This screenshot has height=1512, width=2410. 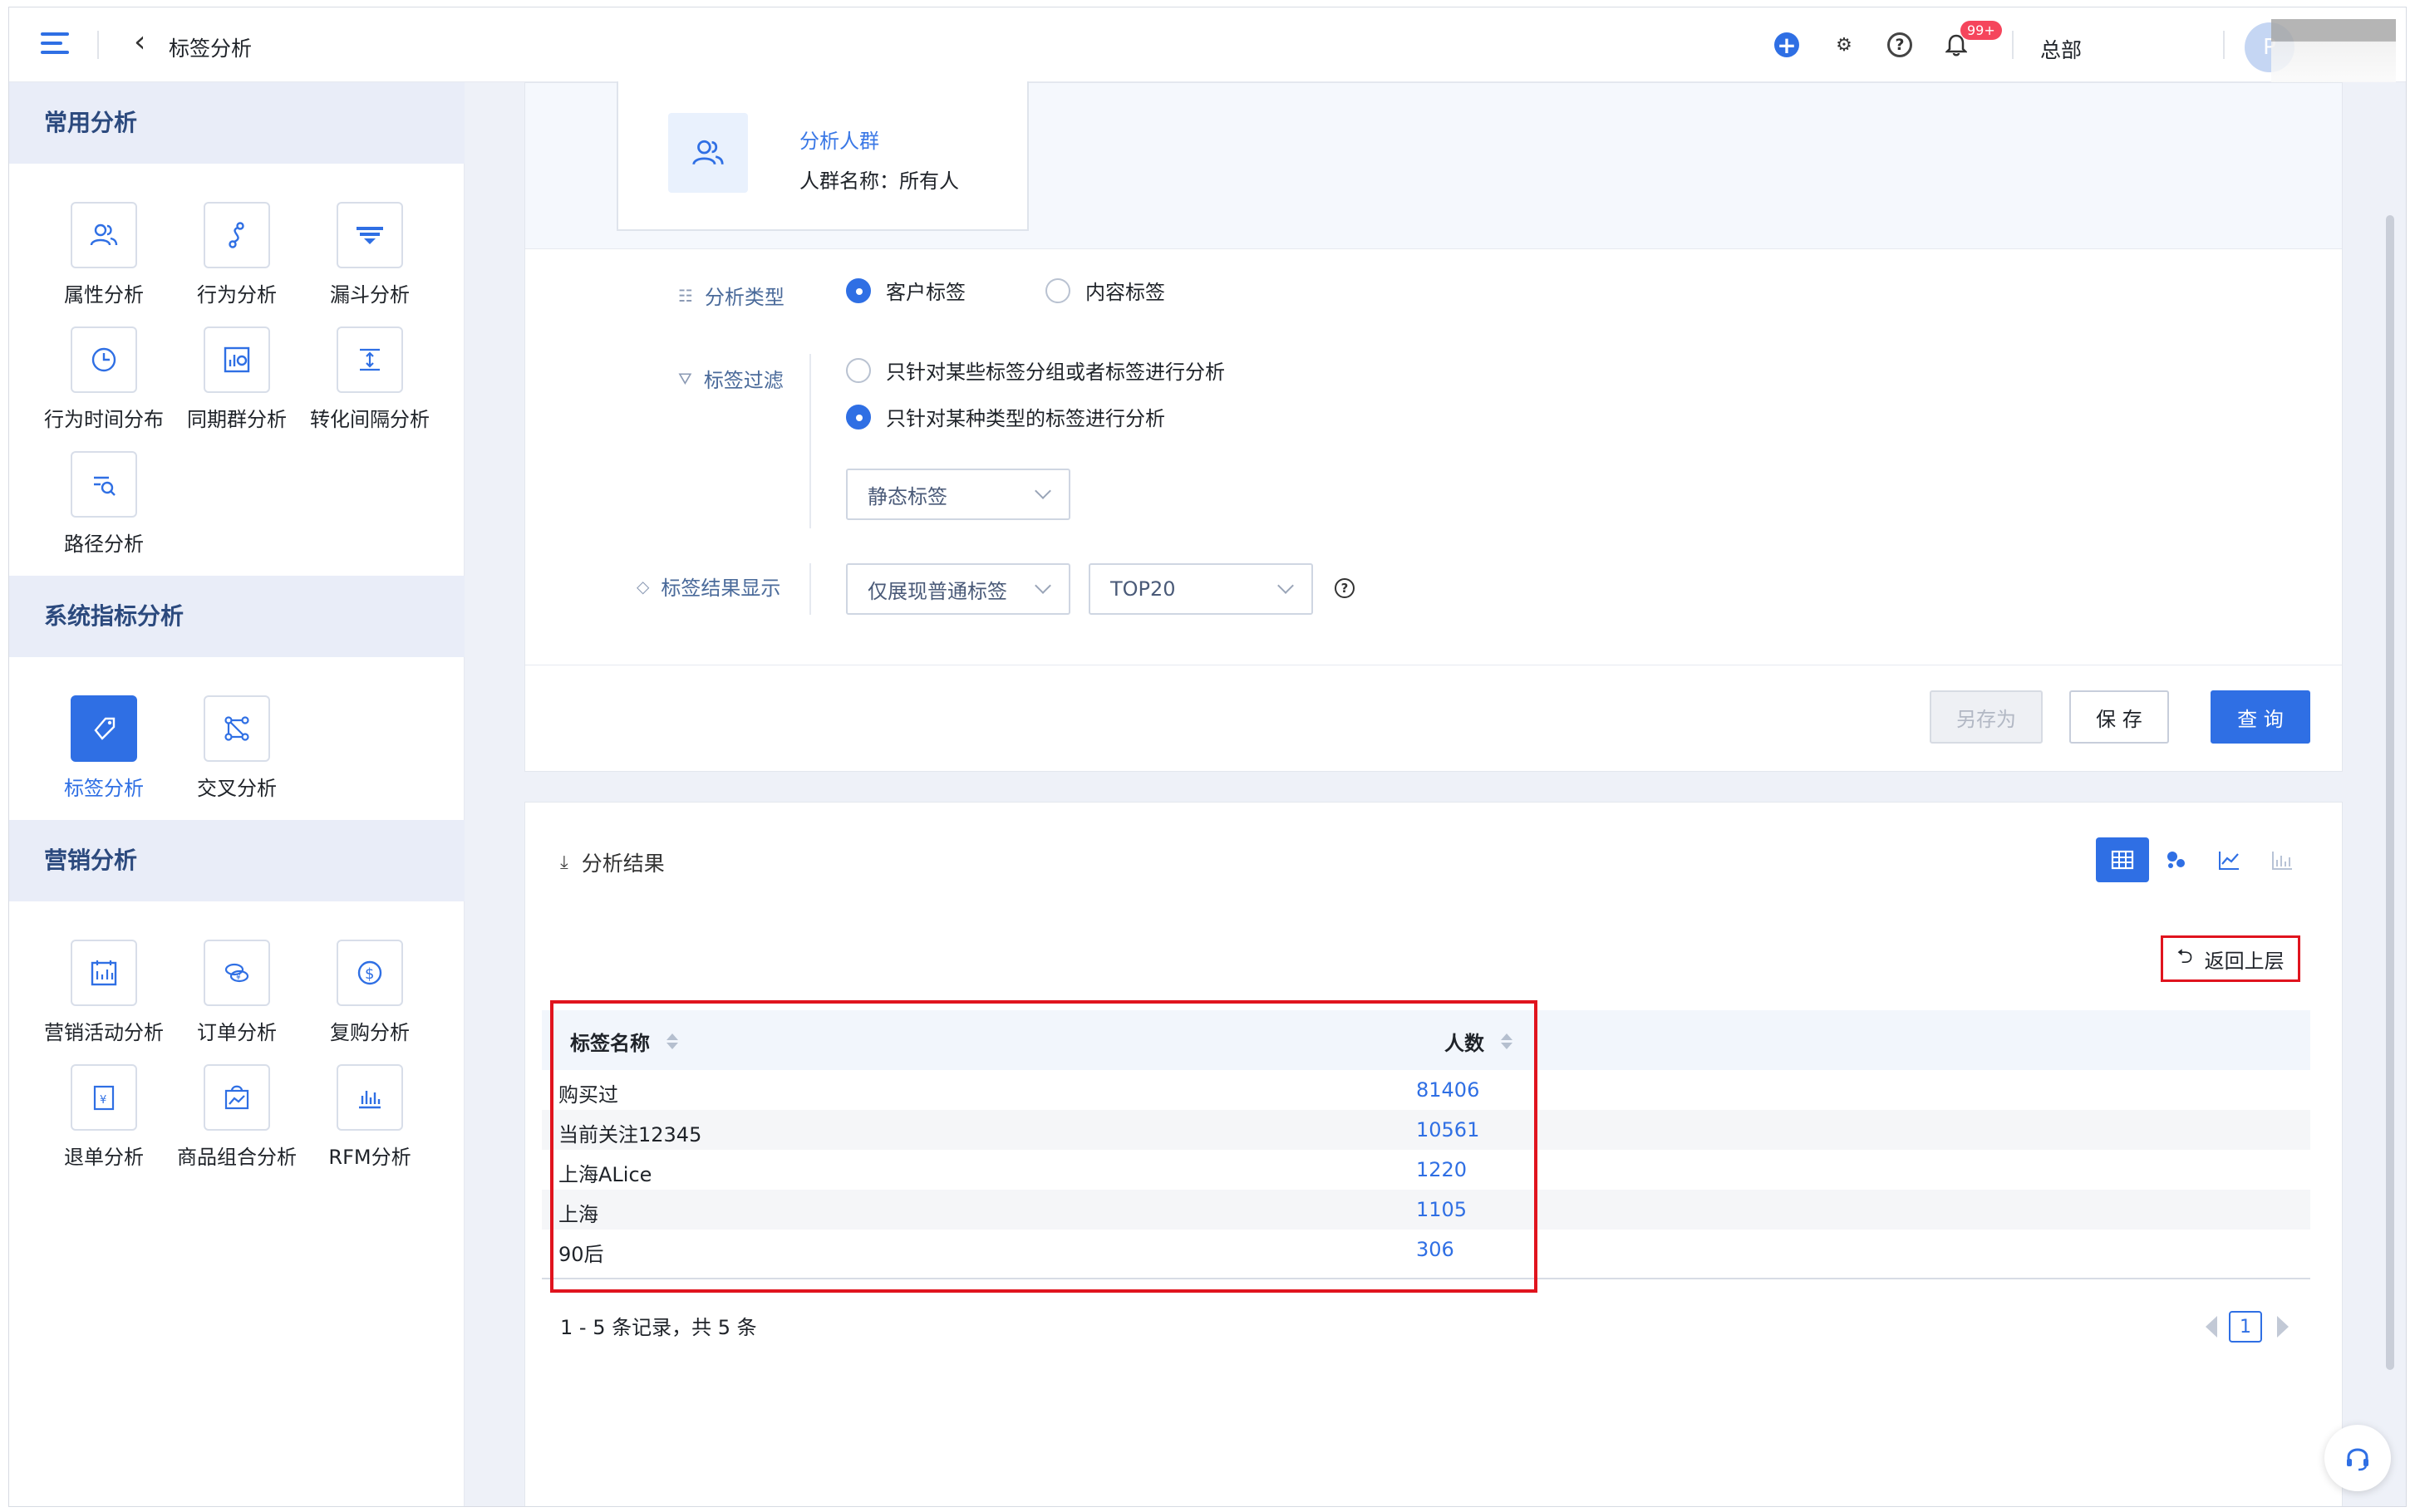 What do you see at coordinates (630, 1135) in the screenshot?
I see `cell-tag-name: 当前关注12345` at bounding box center [630, 1135].